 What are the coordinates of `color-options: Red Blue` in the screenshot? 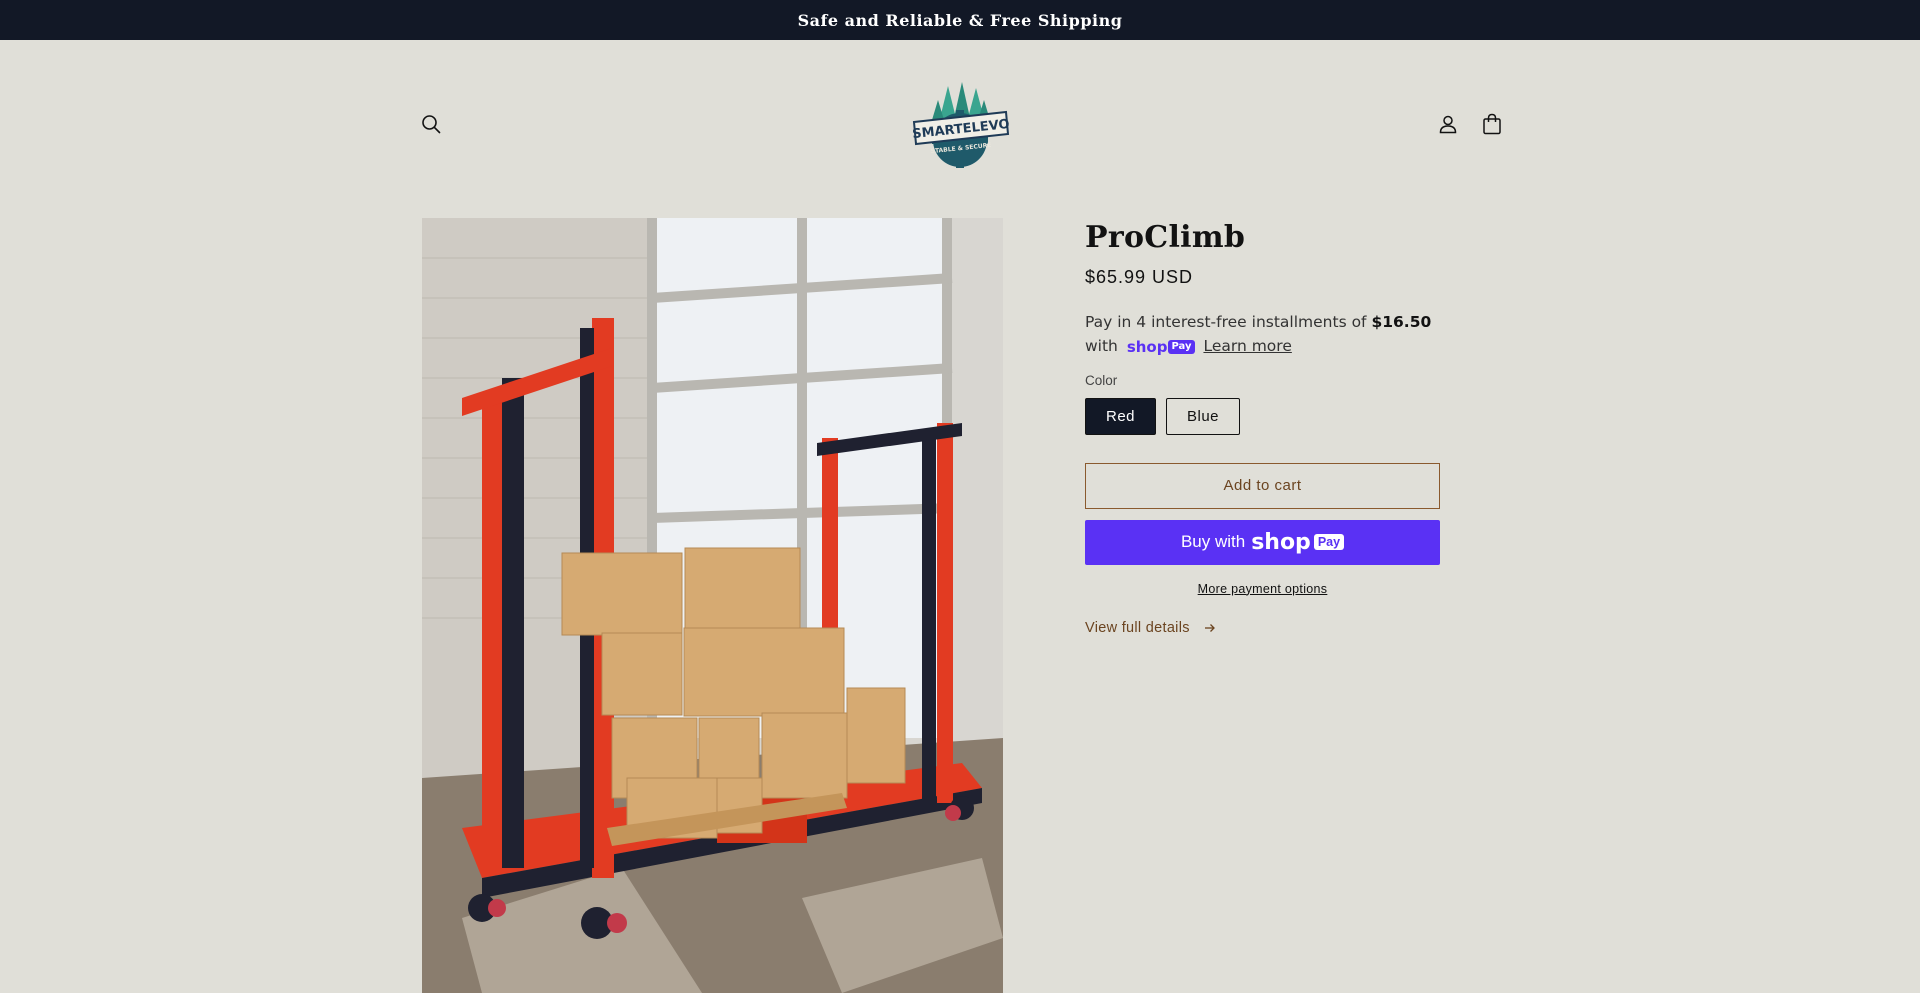 It's located at (1262, 416).